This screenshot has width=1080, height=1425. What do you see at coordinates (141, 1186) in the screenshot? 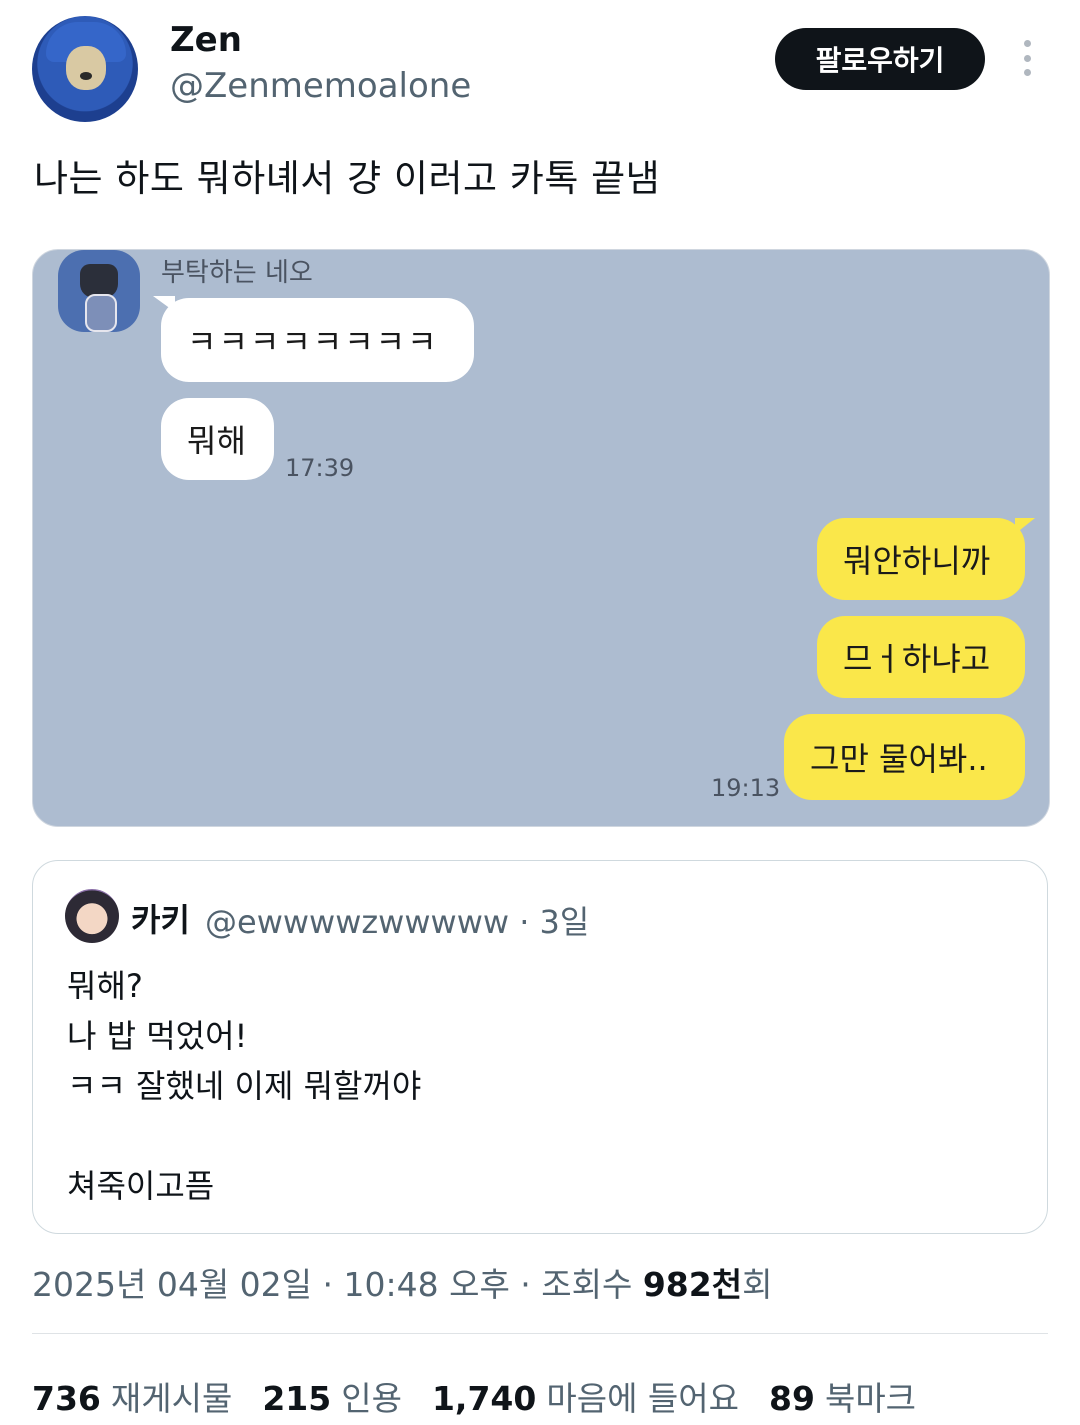
I see `quoted-text-line: 쳐죽이고픔` at bounding box center [141, 1186].